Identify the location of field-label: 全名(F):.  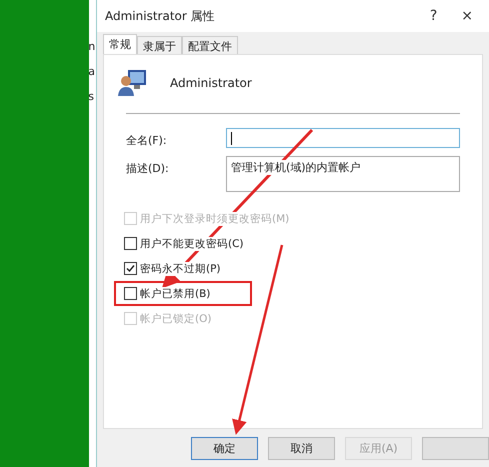
(147, 140).